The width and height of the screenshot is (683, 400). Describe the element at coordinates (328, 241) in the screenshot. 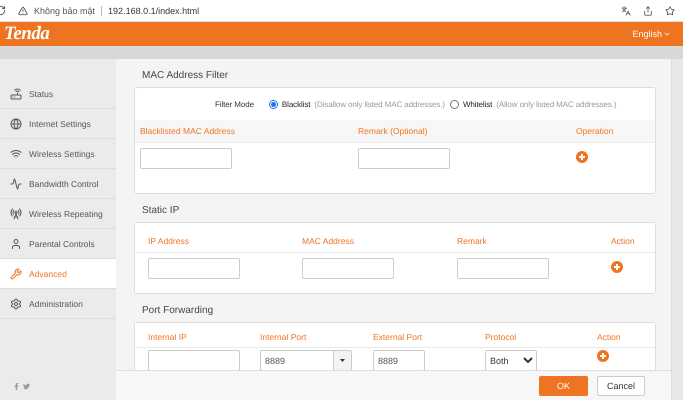

I see `column-header: MAC Address` at that location.